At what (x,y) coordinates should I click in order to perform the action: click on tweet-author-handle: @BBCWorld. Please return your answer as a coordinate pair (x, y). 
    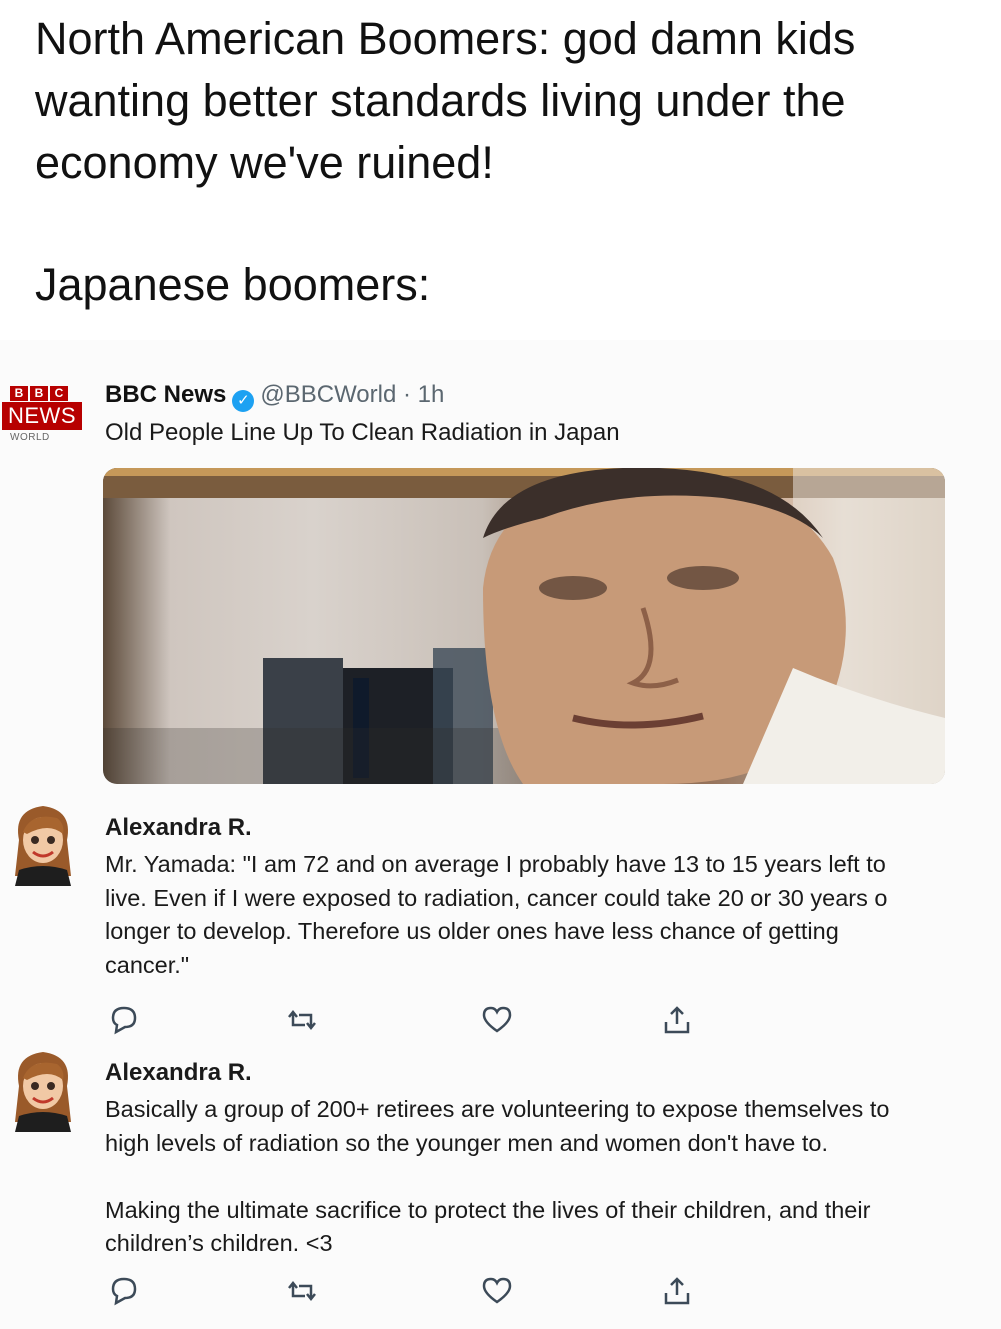
    Looking at the image, I should click on (328, 394).